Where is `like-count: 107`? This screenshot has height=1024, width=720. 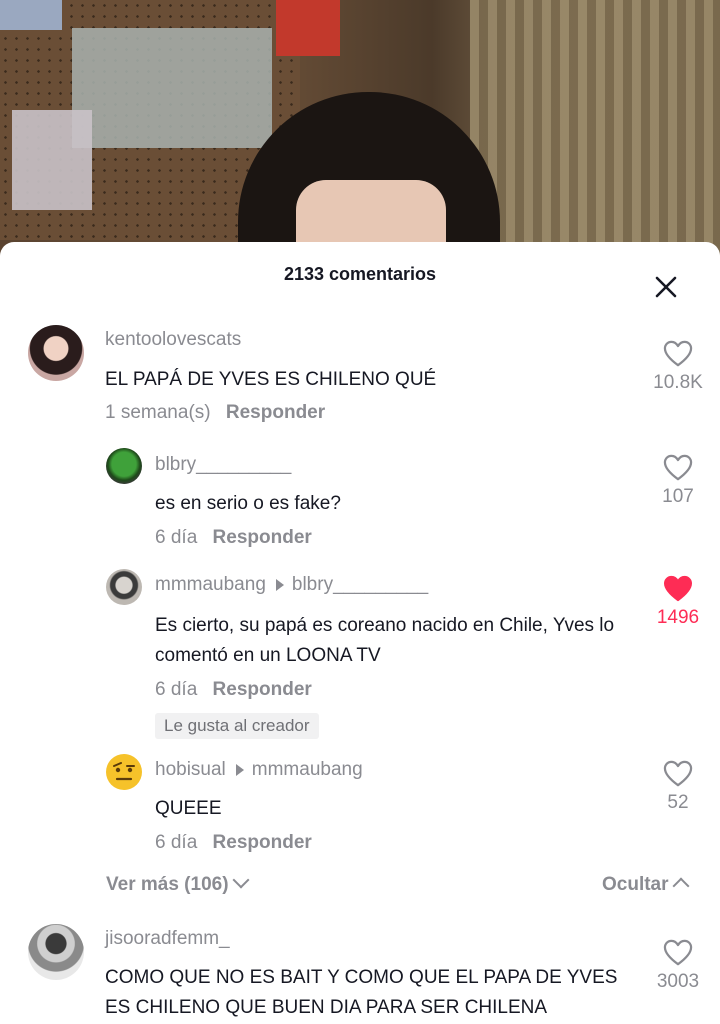 like-count: 107 is located at coordinates (678, 496).